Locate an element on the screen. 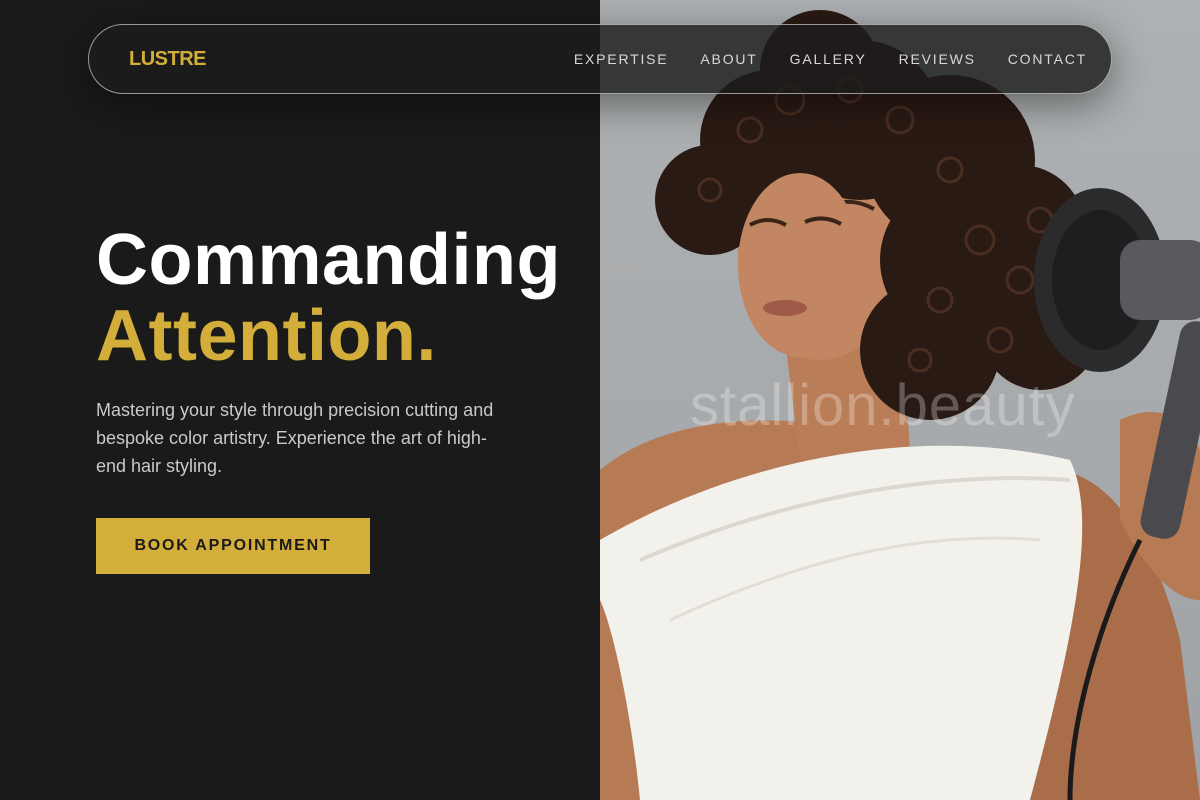 The width and height of the screenshot is (1200, 800). brand-logo: LUSTRE is located at coordinates (168, 59).